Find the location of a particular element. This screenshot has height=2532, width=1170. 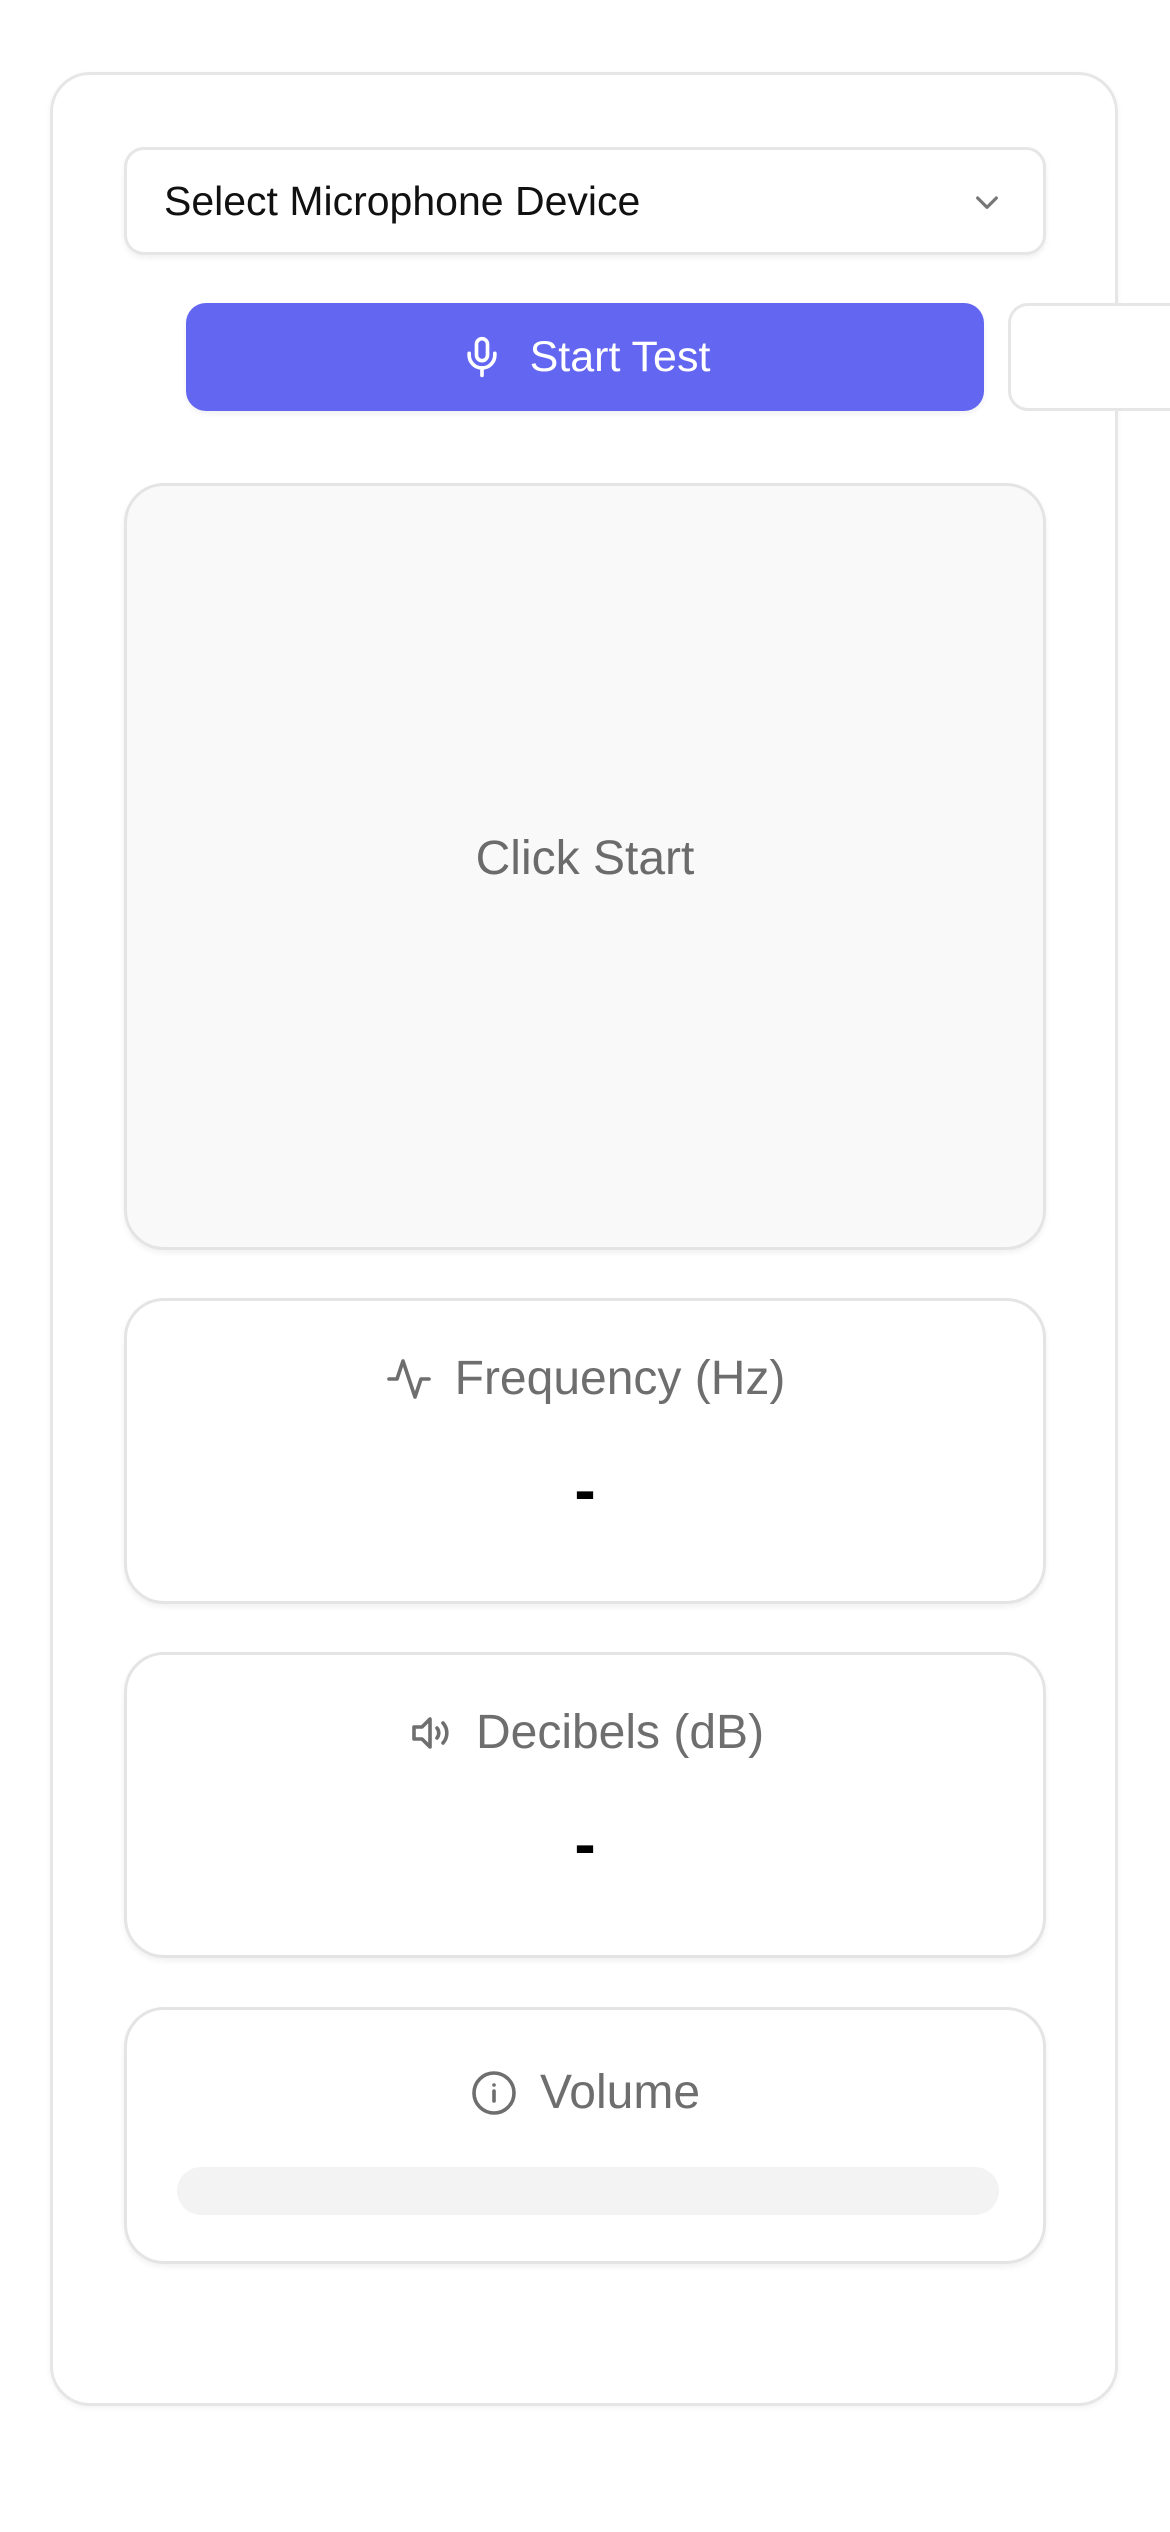

chevron-down-icon is located at coordinates (987, 202).